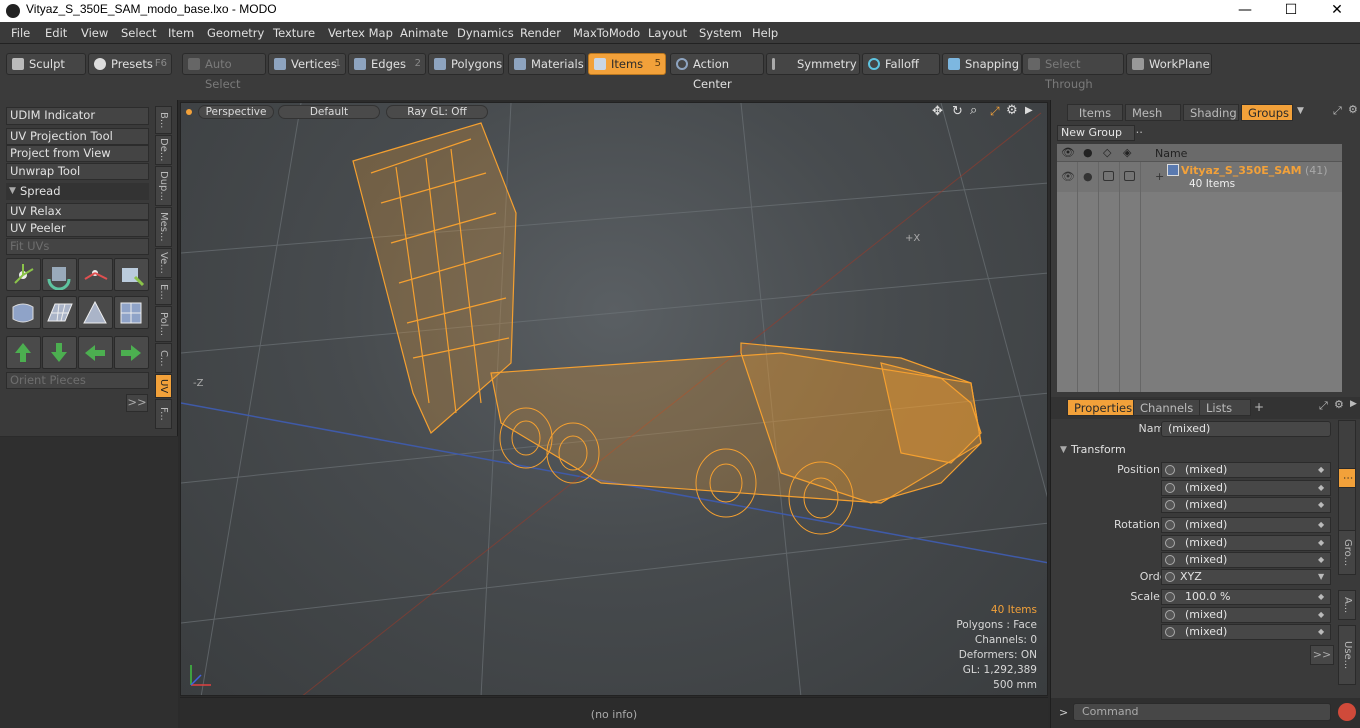 The image size is (1360, 728). Describe the element at coordinates (1246, 505) in the screenshot. I see `position-z-field: (mixed) ◆` at that location.